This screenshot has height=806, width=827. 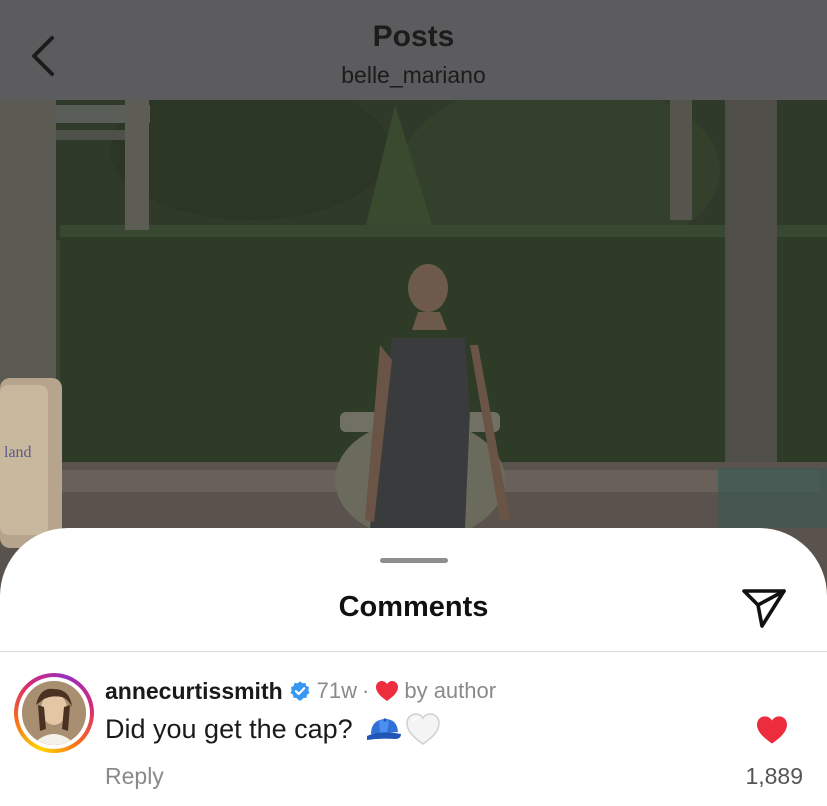 I want to click on comment-text: Did you get the cap?, so click(x=229, y=728).